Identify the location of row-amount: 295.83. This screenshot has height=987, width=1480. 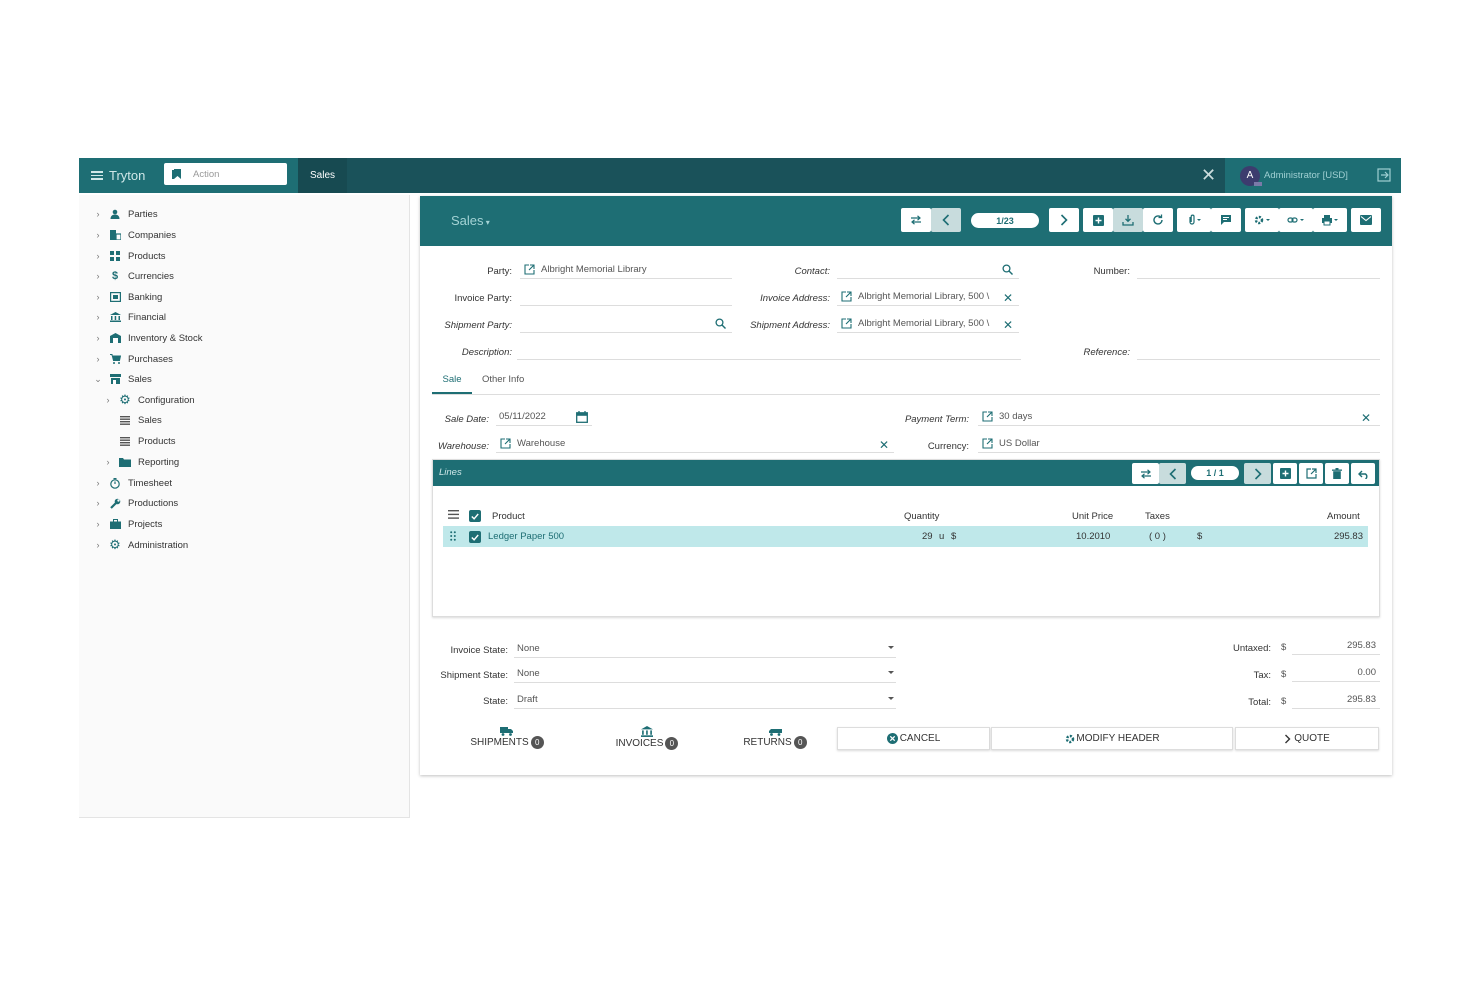
(1348, 536).